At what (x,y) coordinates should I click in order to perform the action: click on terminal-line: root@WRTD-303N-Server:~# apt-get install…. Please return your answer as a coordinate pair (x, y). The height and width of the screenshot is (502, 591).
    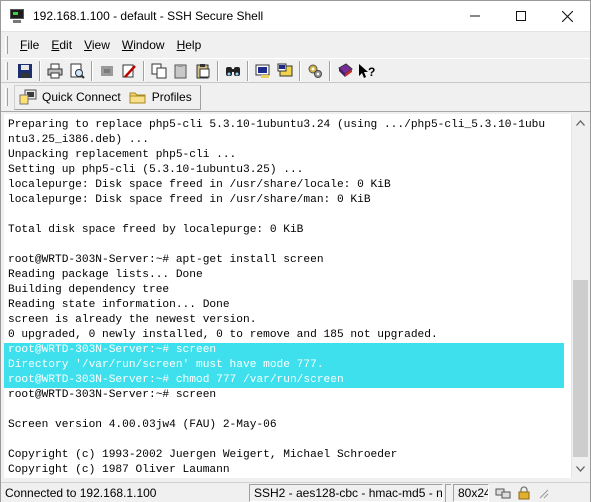
    Looking at the image, I should click on (166, 260).